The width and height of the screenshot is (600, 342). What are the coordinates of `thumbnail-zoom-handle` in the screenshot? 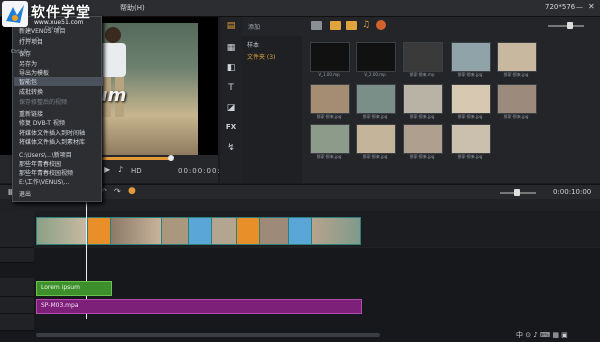 It's located at (570, 25).